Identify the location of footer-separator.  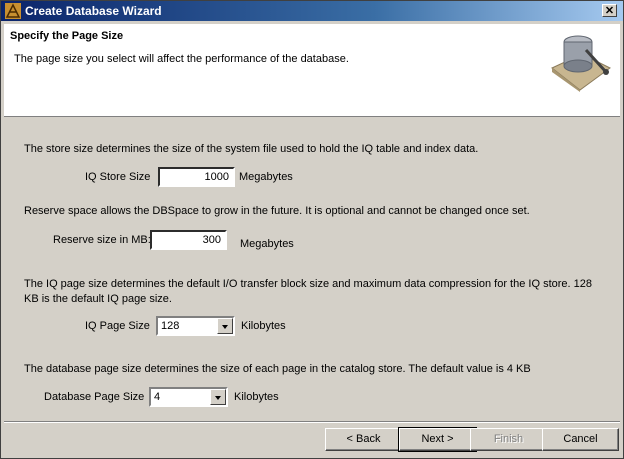
(312, 422).